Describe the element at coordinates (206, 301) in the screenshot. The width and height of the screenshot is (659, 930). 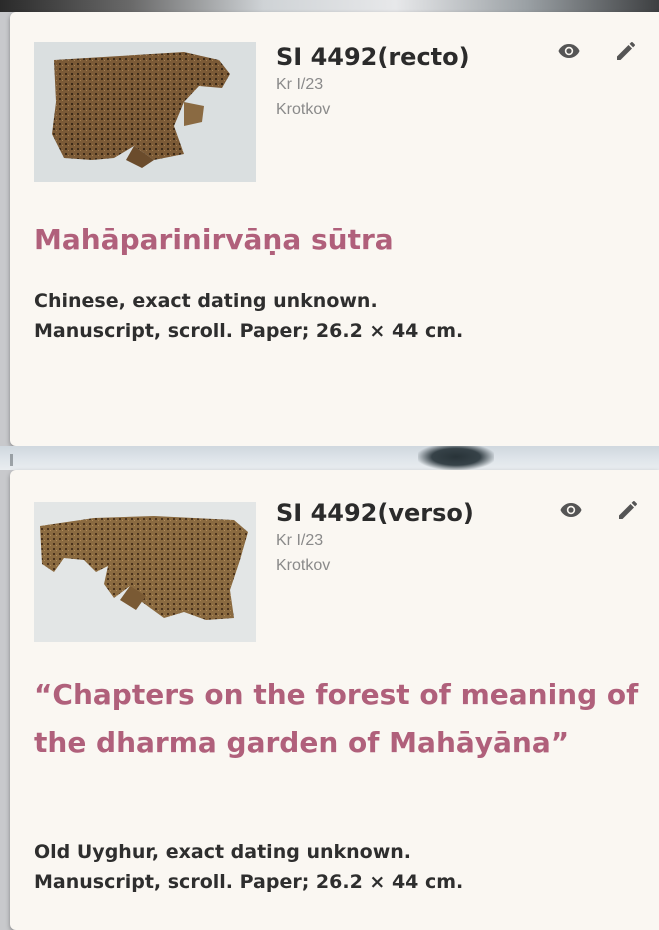
I see `record-description-line: Chinese, exact dating unknown.` at that location.